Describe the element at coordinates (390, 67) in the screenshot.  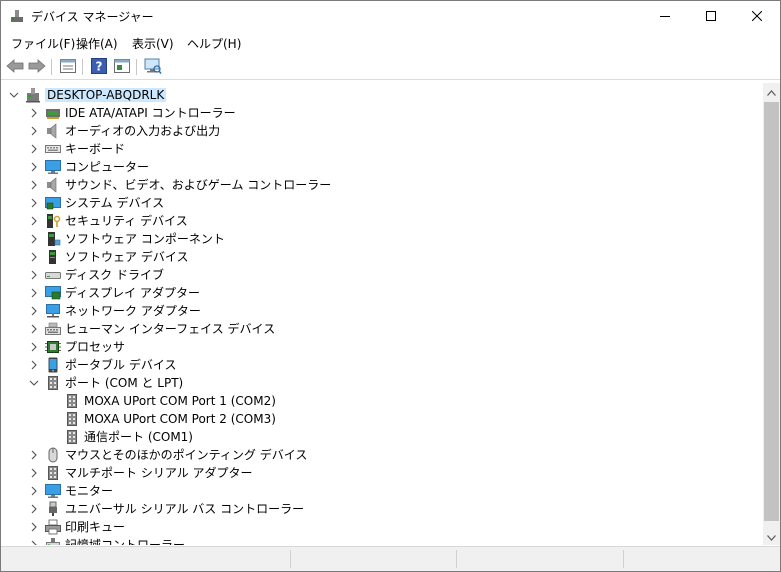
I see `toolbar: ?` at that location.